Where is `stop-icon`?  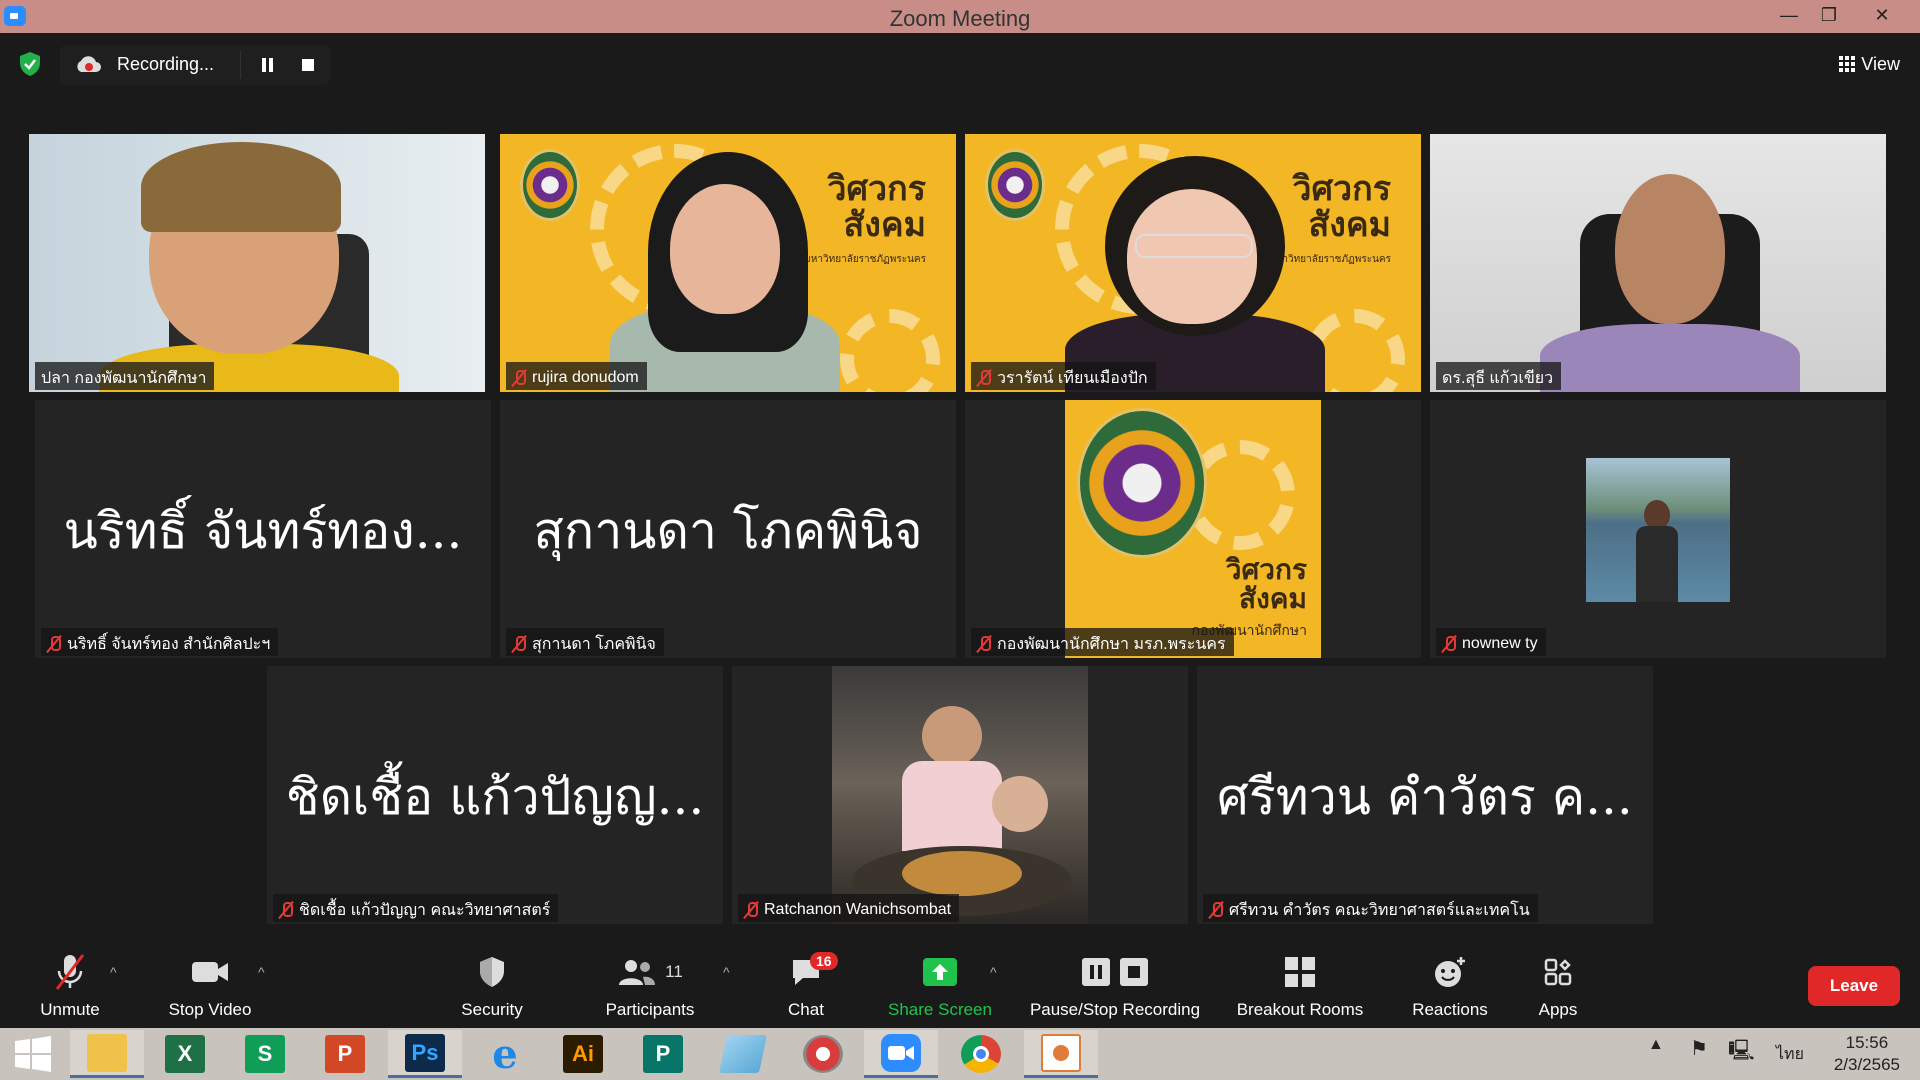 stop-icon is located at coordinates (1134, 972).